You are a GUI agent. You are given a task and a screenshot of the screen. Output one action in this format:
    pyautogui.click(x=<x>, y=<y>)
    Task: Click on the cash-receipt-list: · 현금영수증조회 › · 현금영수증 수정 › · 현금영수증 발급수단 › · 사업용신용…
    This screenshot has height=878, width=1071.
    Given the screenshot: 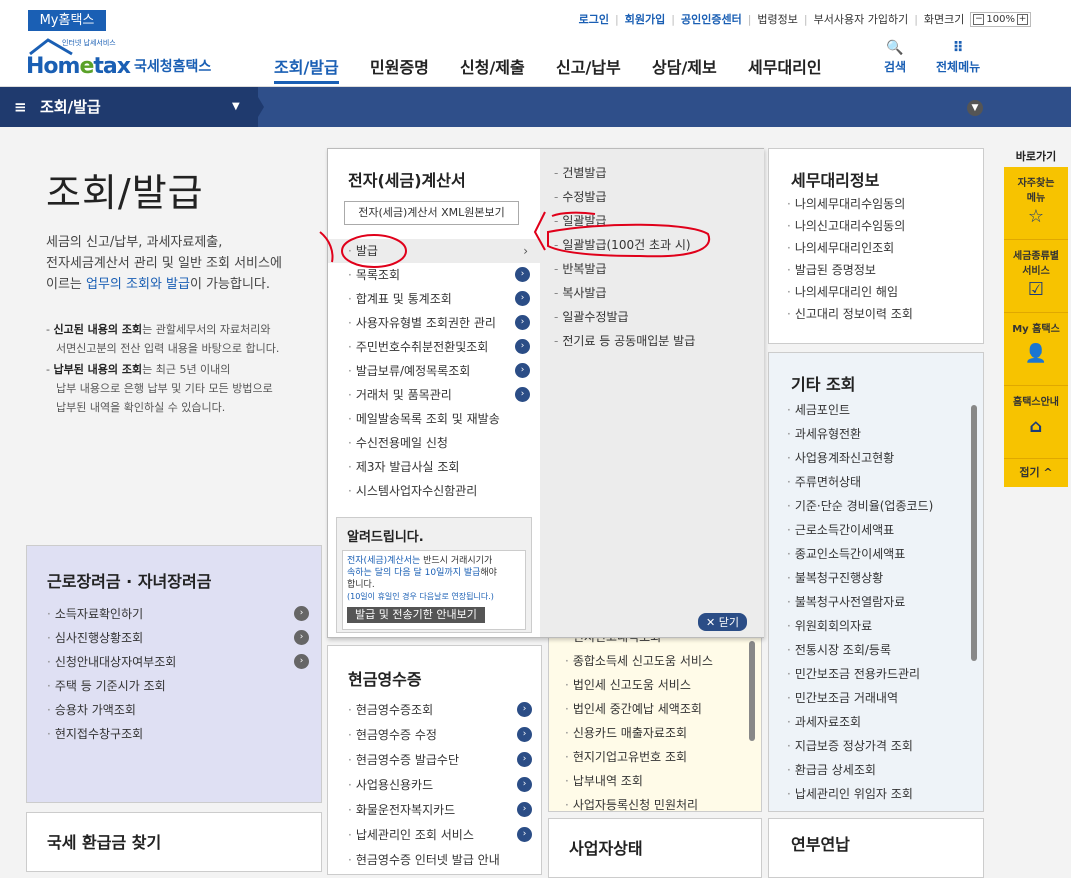 What is the action you would take?
    pyautogui.click(x=440, y=785)
    